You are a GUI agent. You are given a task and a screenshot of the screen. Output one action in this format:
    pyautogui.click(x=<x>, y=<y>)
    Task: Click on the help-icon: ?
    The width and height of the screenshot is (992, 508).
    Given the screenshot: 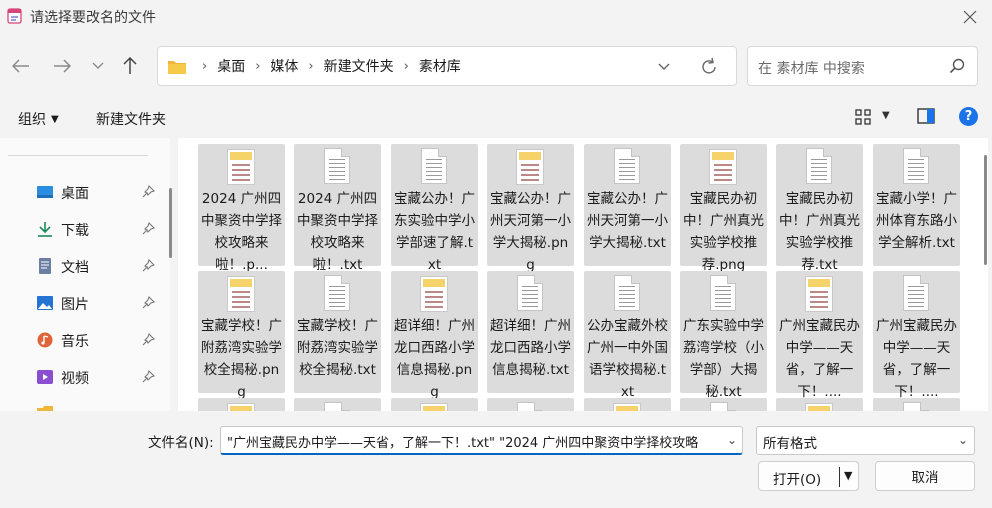 What is the action you would take?
    pyautogui.click(x=968, y=116)
    